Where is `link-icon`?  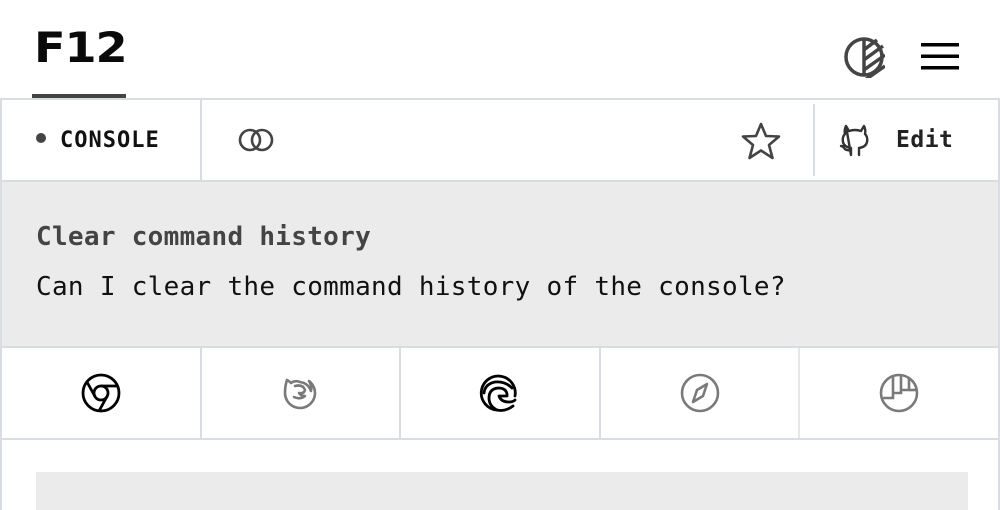 link-icon is located at coordinates (256, 140).